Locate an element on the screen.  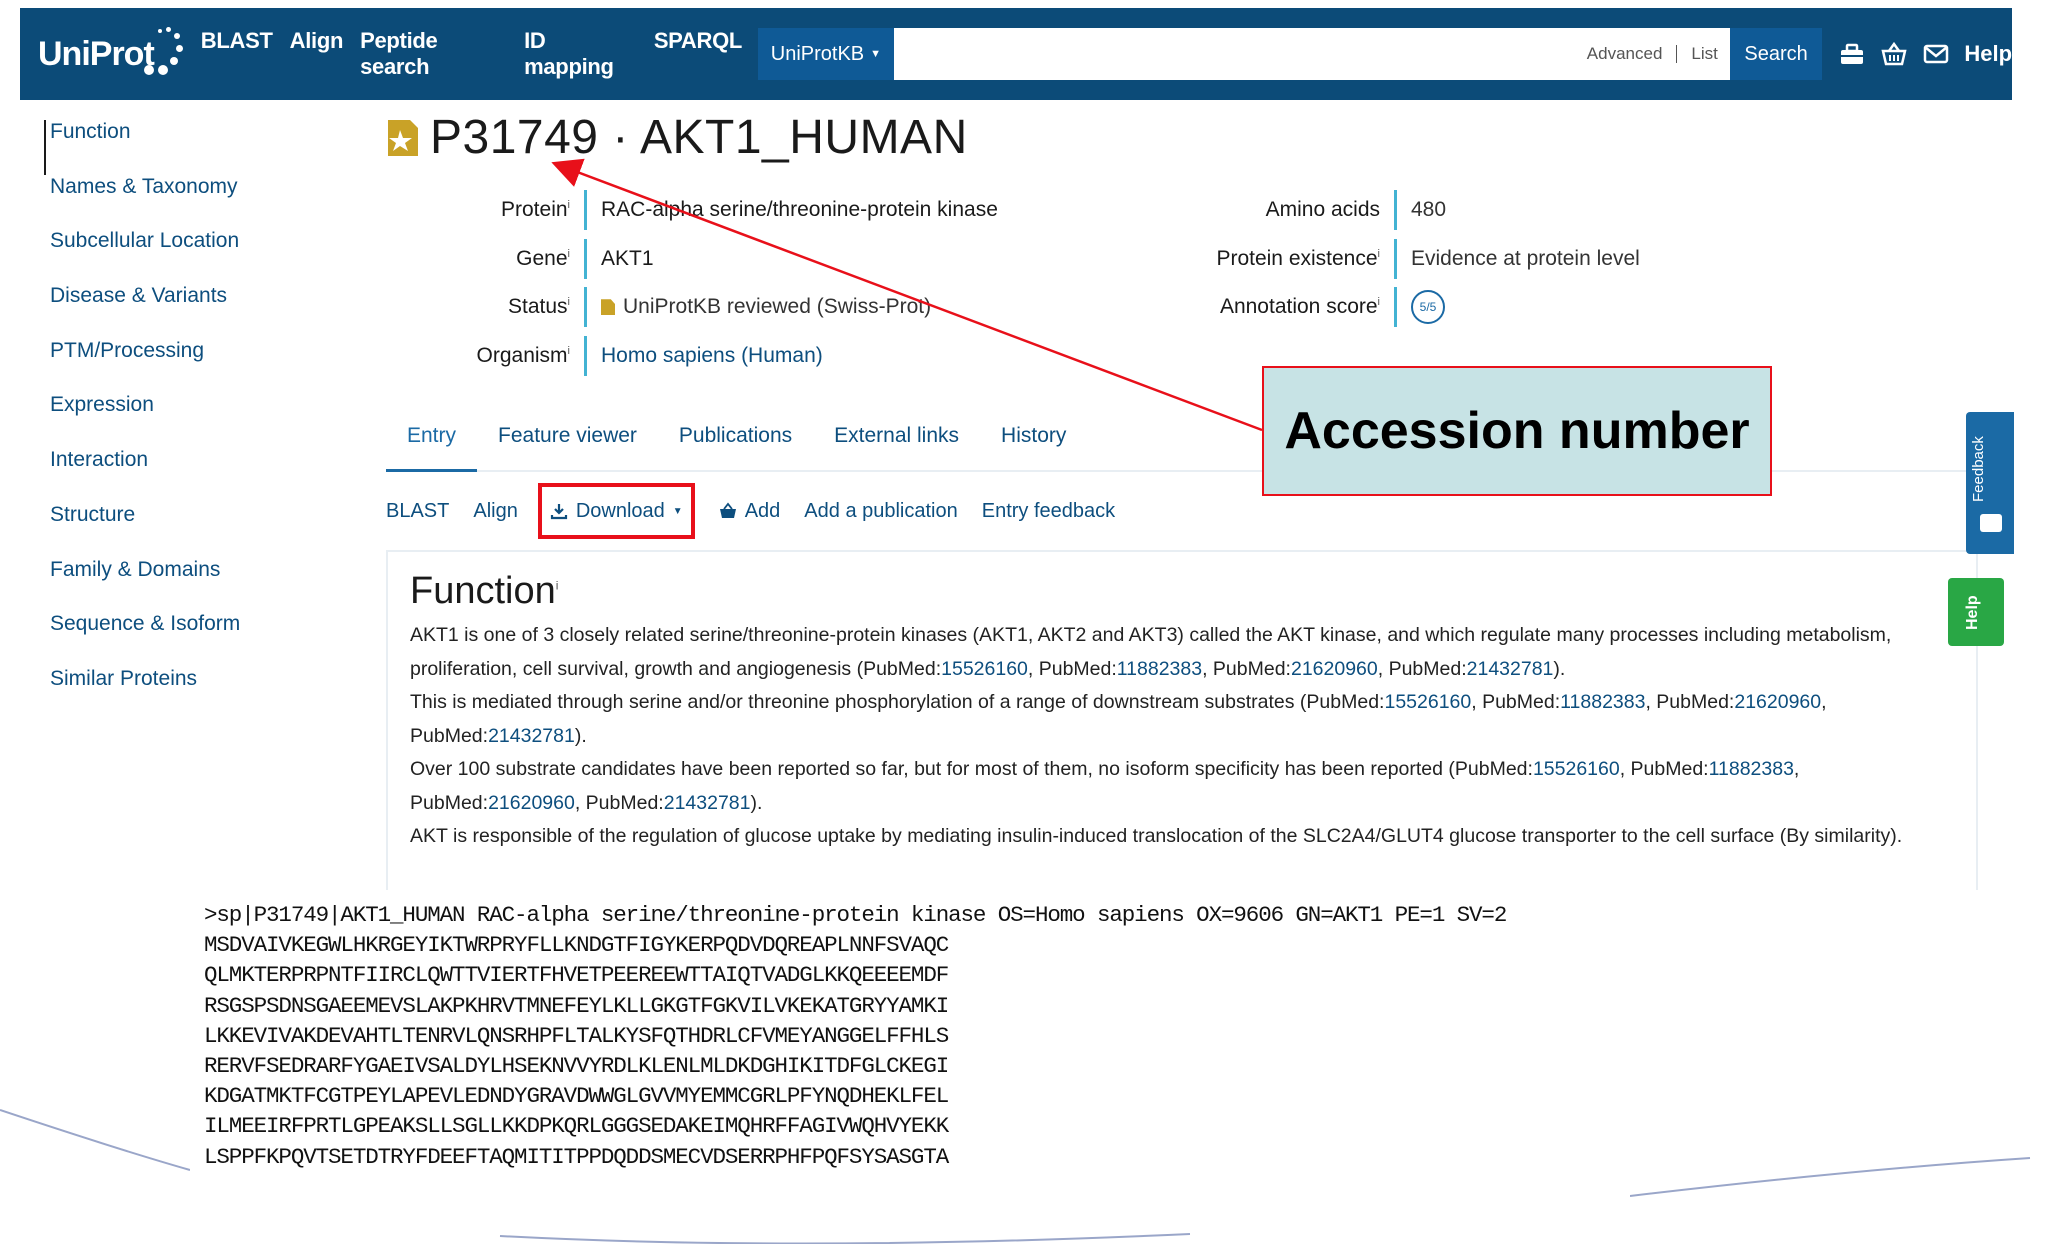
add-button: Add is located at coordinates (749, 511).